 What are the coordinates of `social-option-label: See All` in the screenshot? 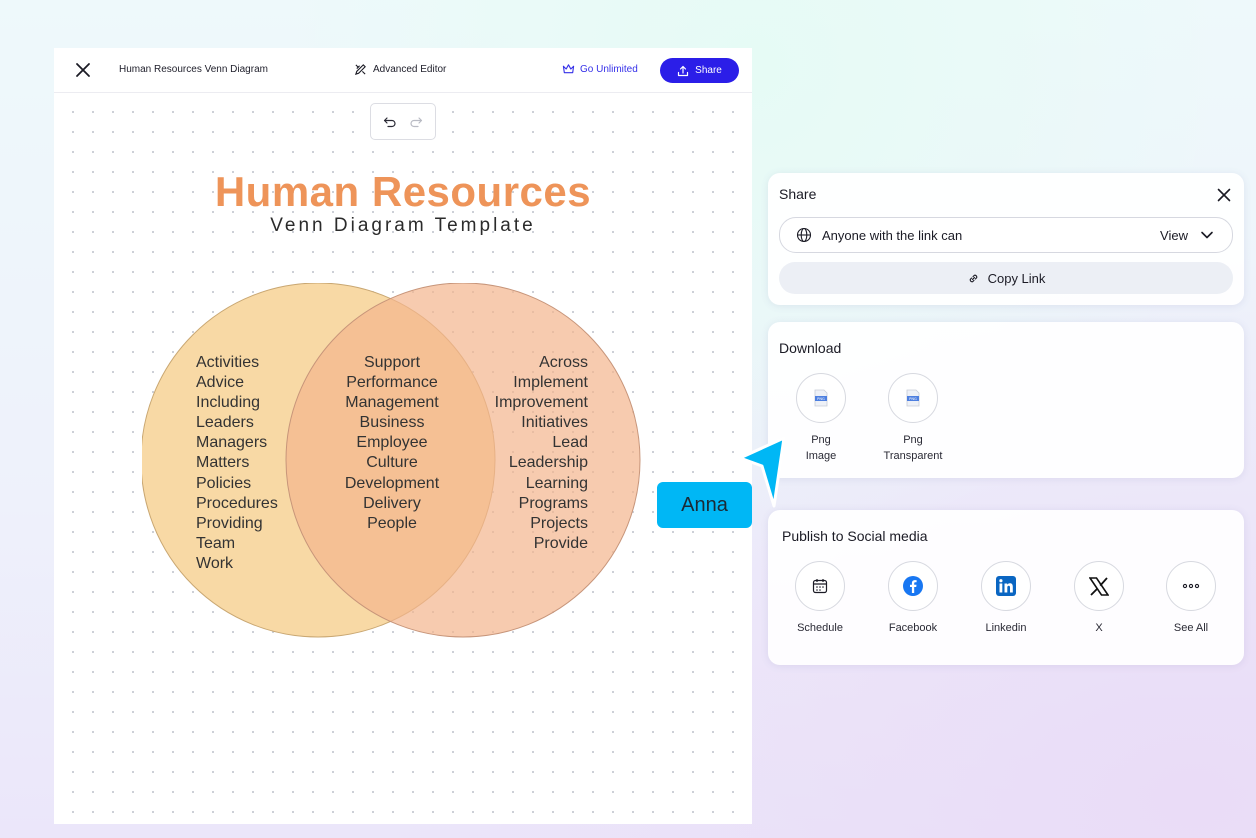 It's located at (1191, 628).